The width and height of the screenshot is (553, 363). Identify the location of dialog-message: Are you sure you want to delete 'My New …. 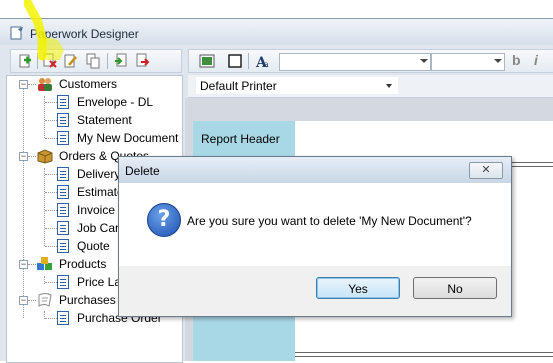
(329, 221).